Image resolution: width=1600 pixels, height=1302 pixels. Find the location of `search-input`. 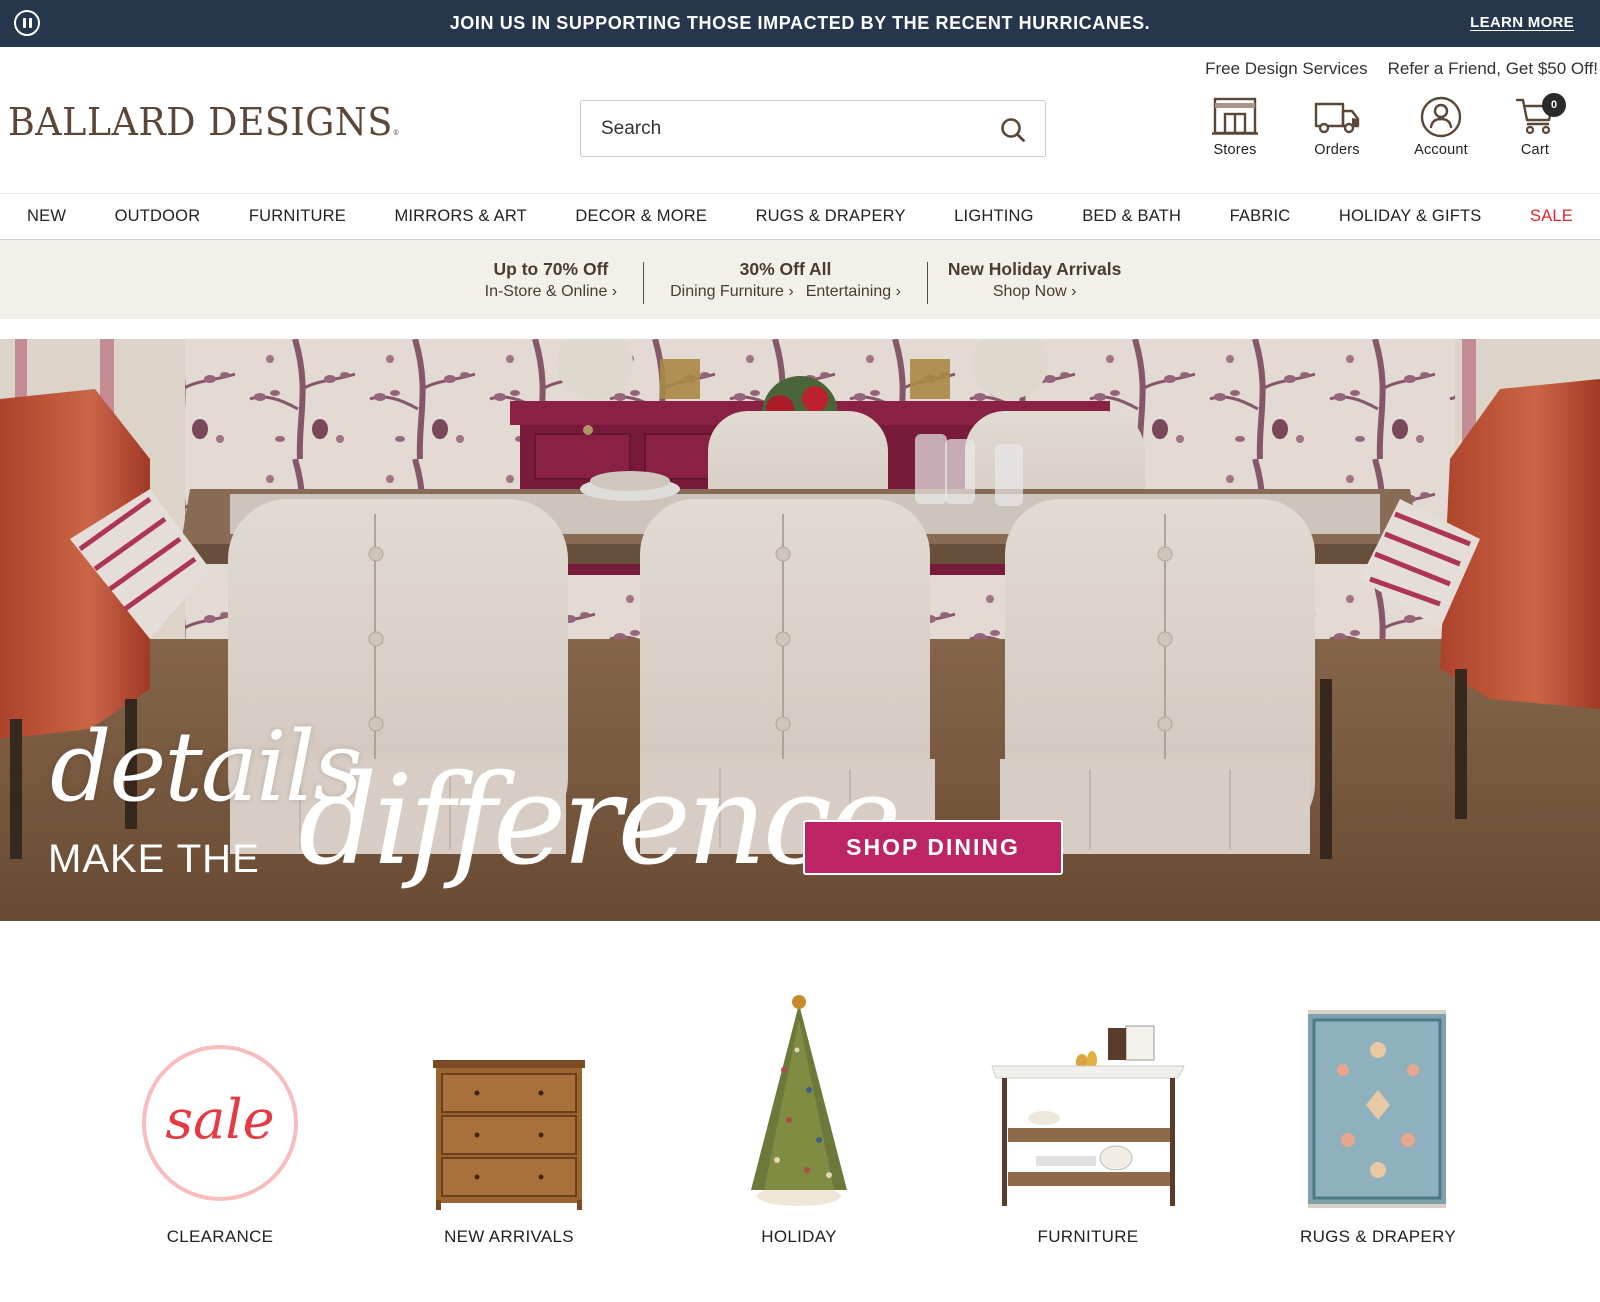

search-input is located at coordinates (791, 129).